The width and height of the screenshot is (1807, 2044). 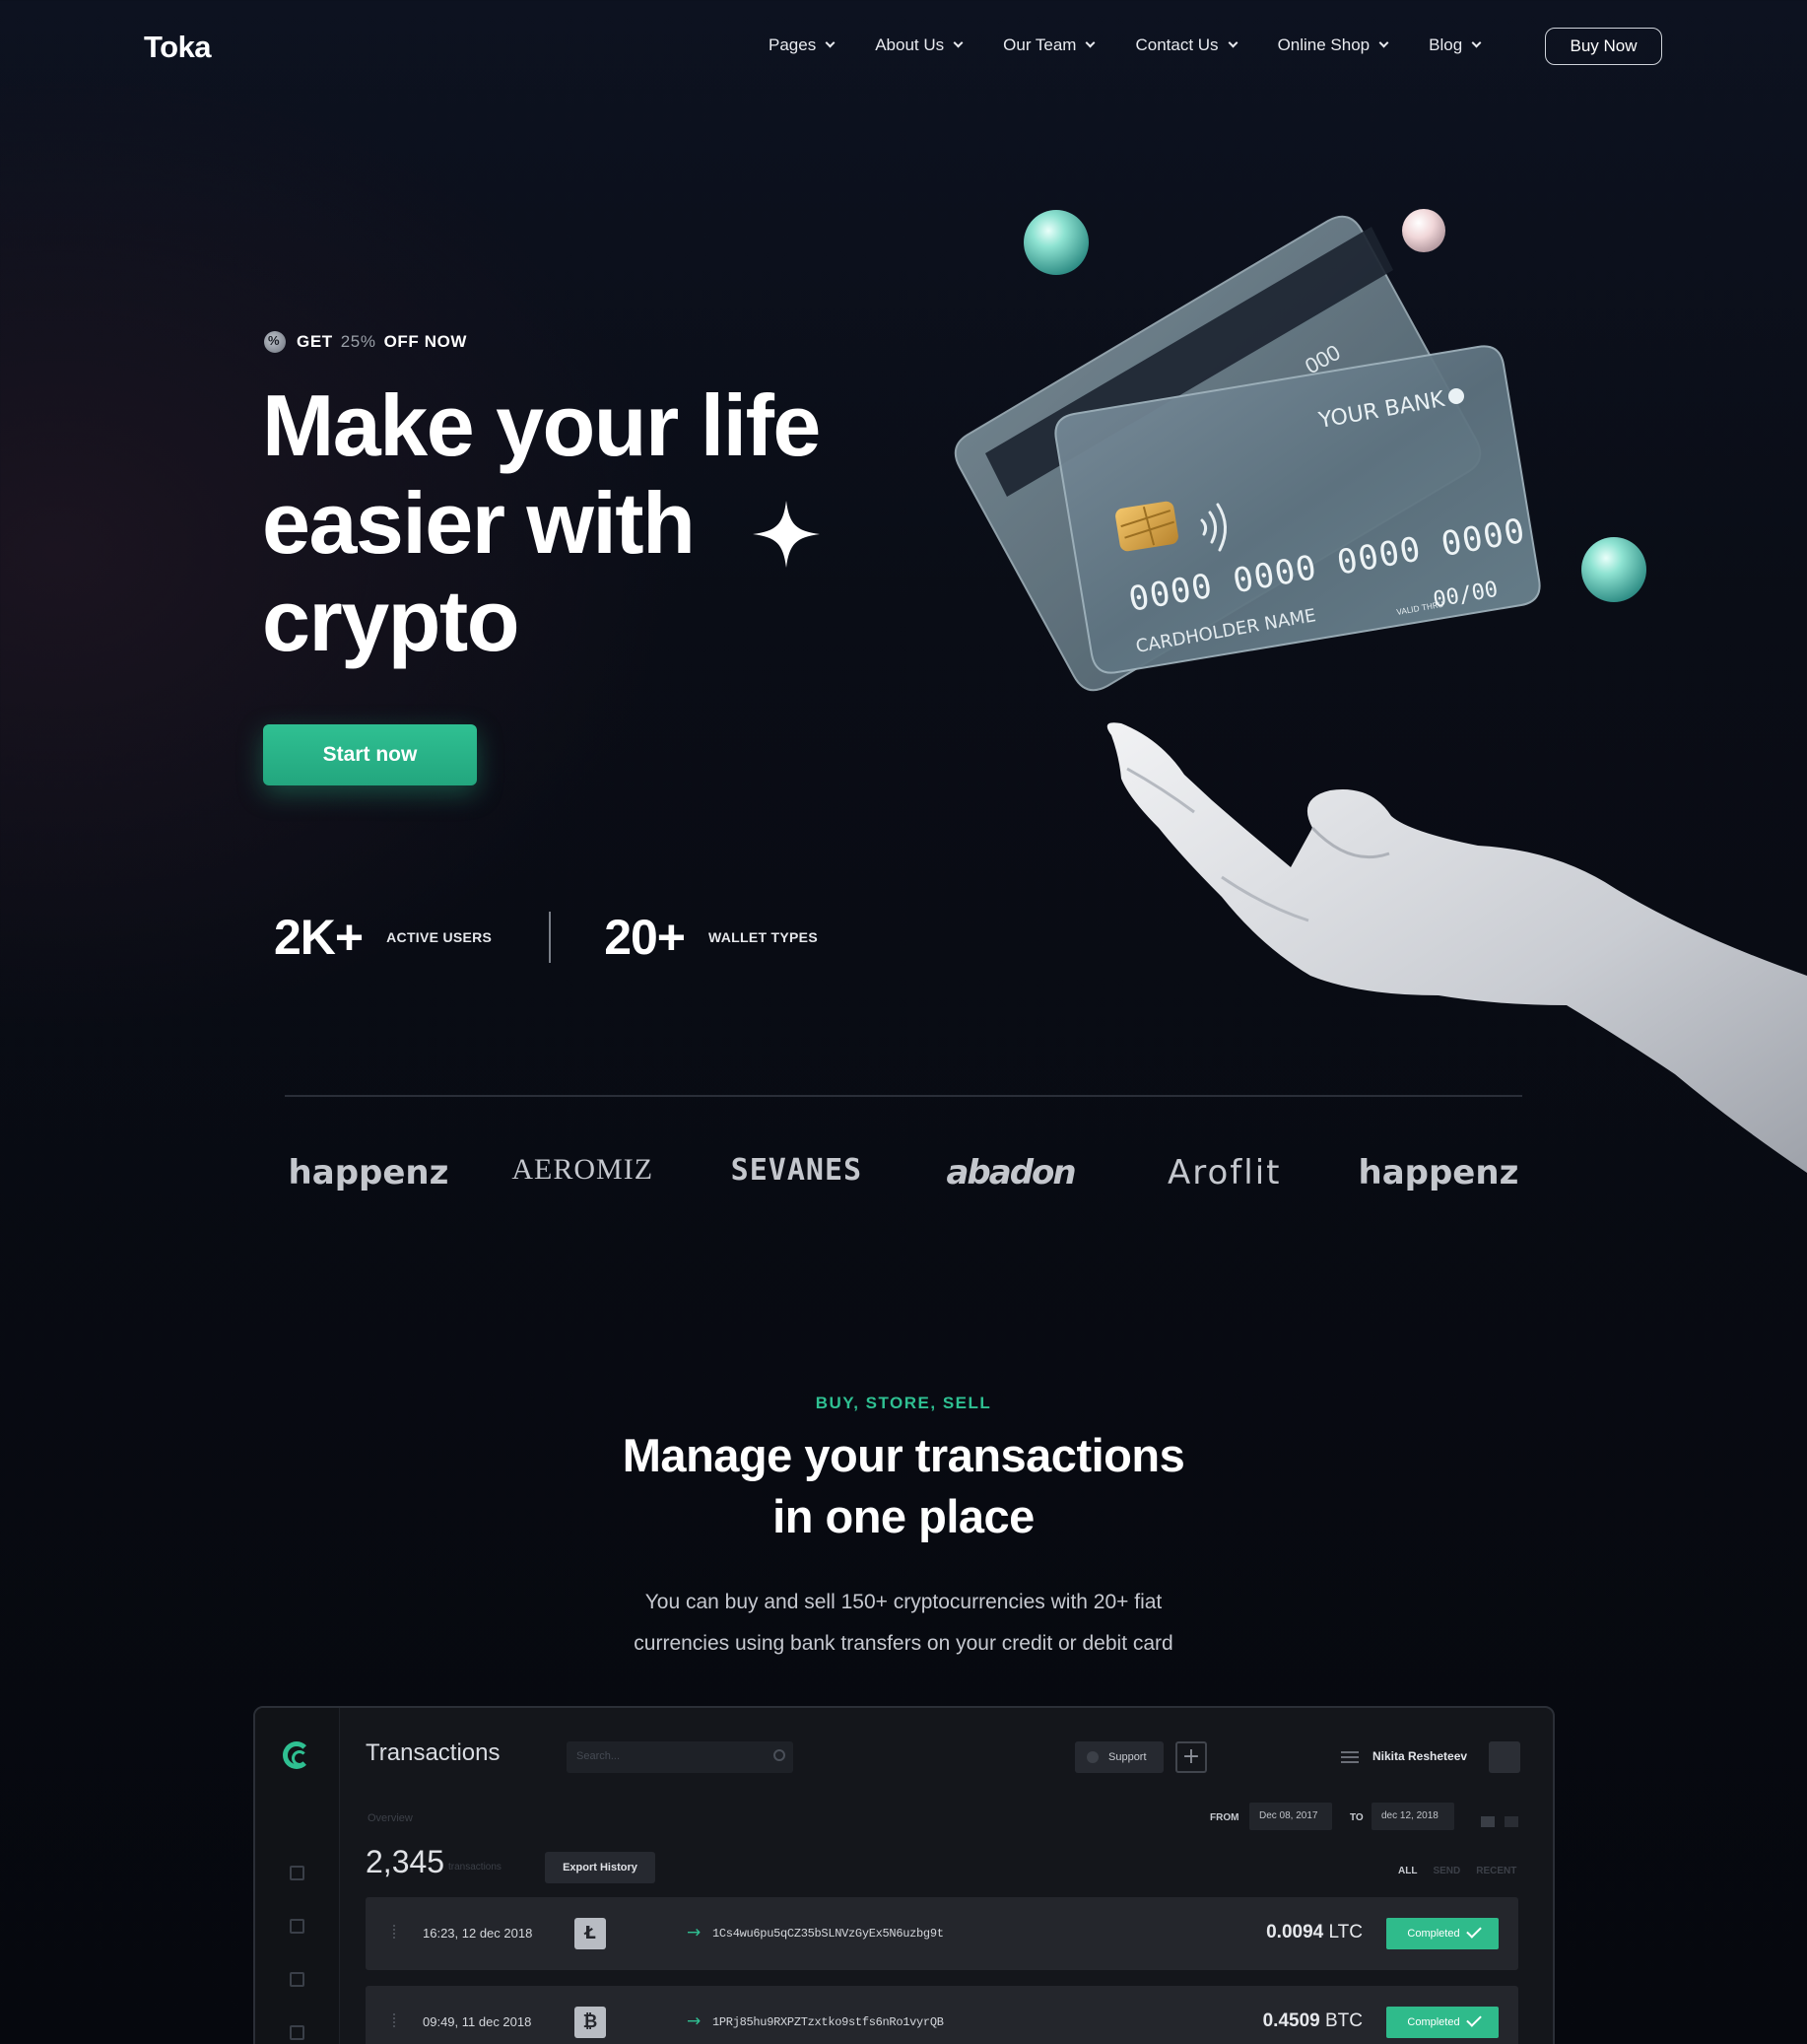 What do you see at coordinates (405, 1861) in the screenshot?
I see `transaction-count: 2,345` at bounding box center [405, 1861].